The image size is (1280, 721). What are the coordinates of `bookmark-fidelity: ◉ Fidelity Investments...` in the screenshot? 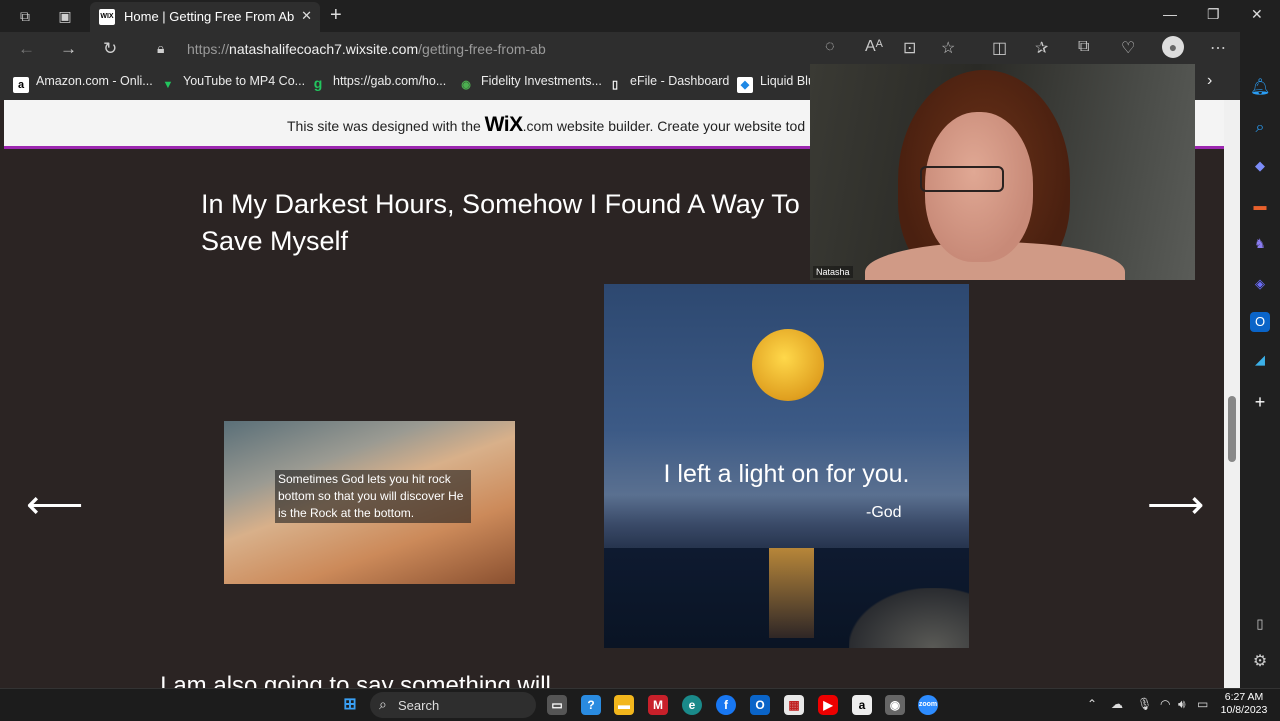 It's located at (530, 83).